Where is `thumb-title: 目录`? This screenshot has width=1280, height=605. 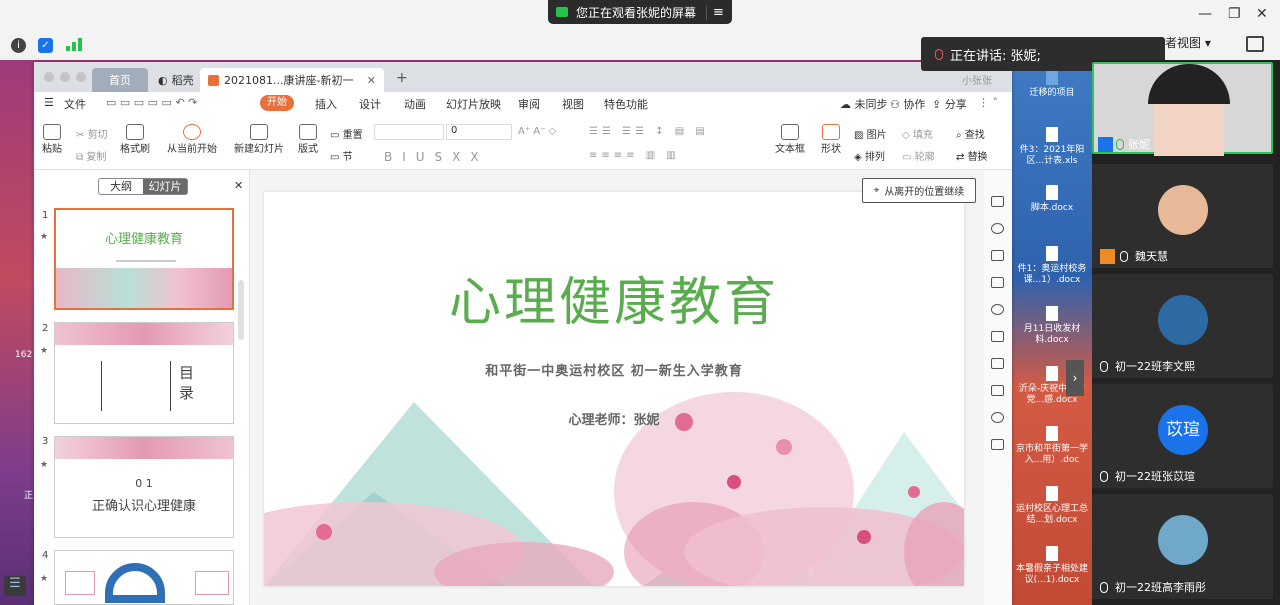 thumb-title: 目录 is located at coordinates (187, 383).